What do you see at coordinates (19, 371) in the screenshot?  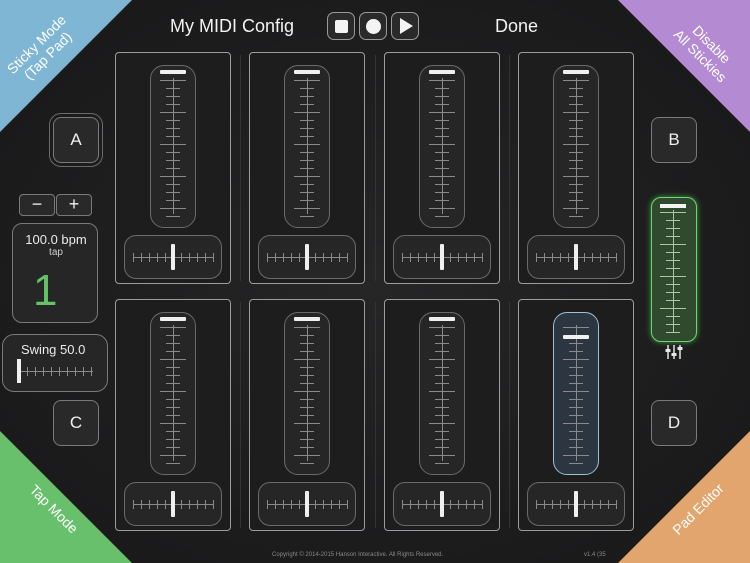 I see `swing-slider-handle` at bounding box center [19, 371].